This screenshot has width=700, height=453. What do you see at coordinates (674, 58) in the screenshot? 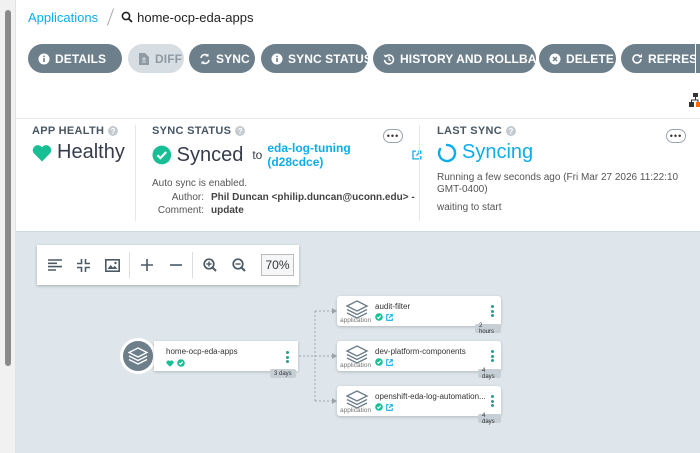
I see `refresh-label: REFRESH` at bounding box center [674, 58].